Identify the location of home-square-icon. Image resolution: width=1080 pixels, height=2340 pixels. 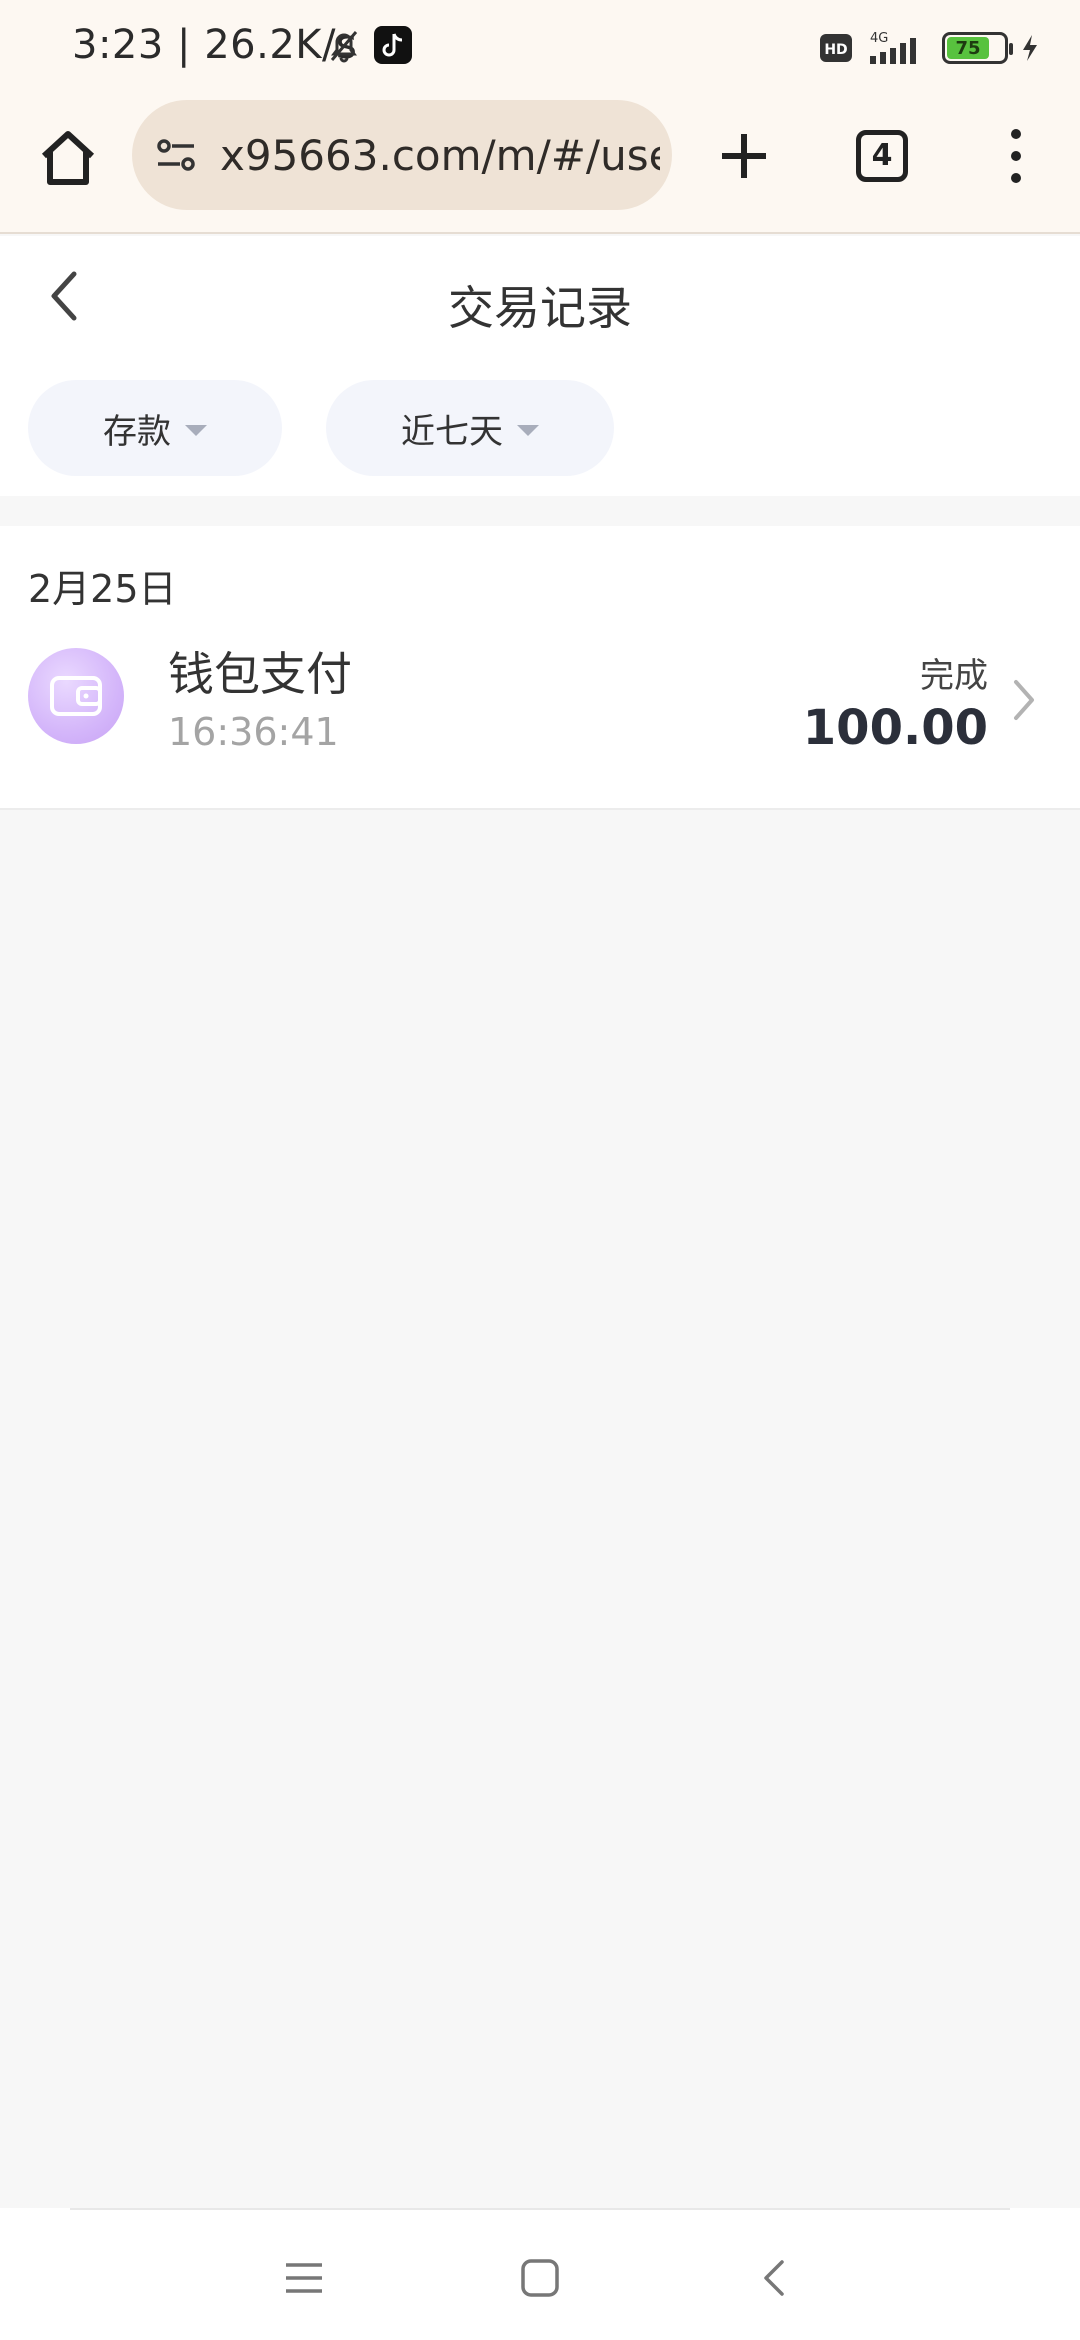
(540, 2278).